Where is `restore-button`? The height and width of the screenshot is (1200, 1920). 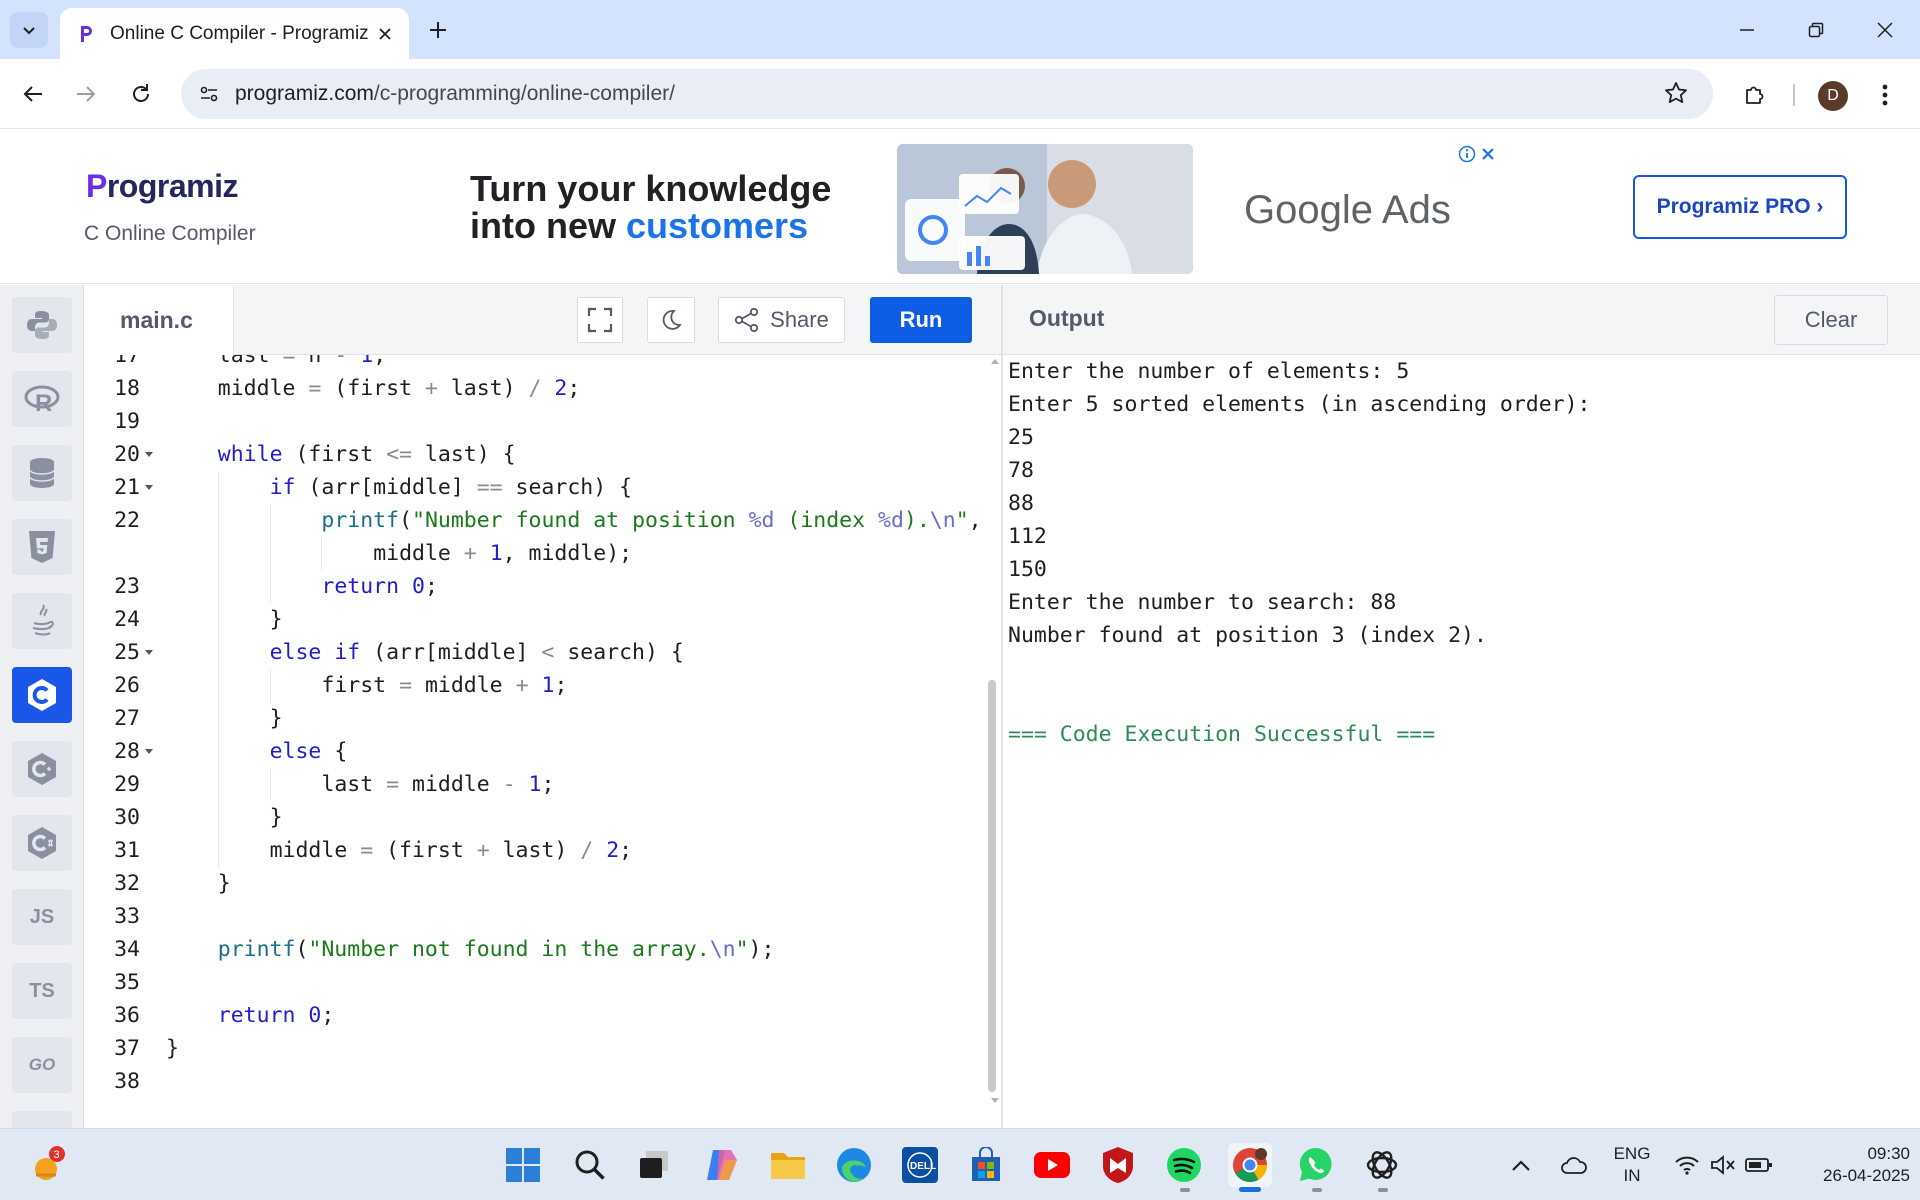
restore-button is located at coordinates (1816, 30).